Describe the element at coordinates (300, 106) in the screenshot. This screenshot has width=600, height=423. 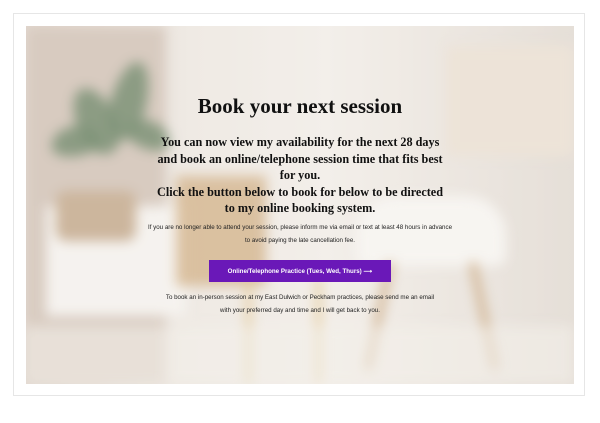
I see `page-title: Book your next session` at that location.